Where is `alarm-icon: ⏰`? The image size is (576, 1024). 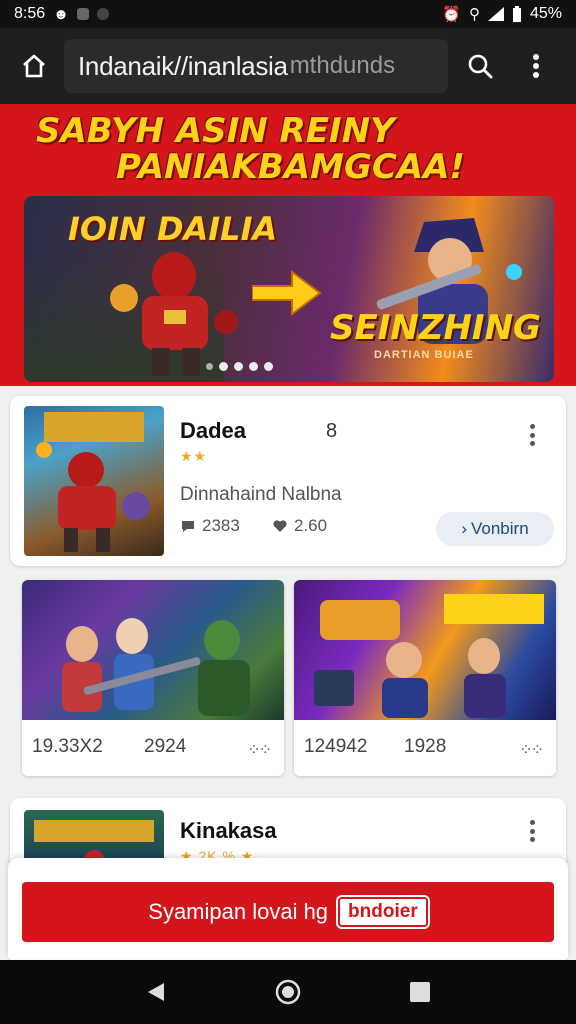 alarm-icon: ⏰ is located at coordinates (451, 14).